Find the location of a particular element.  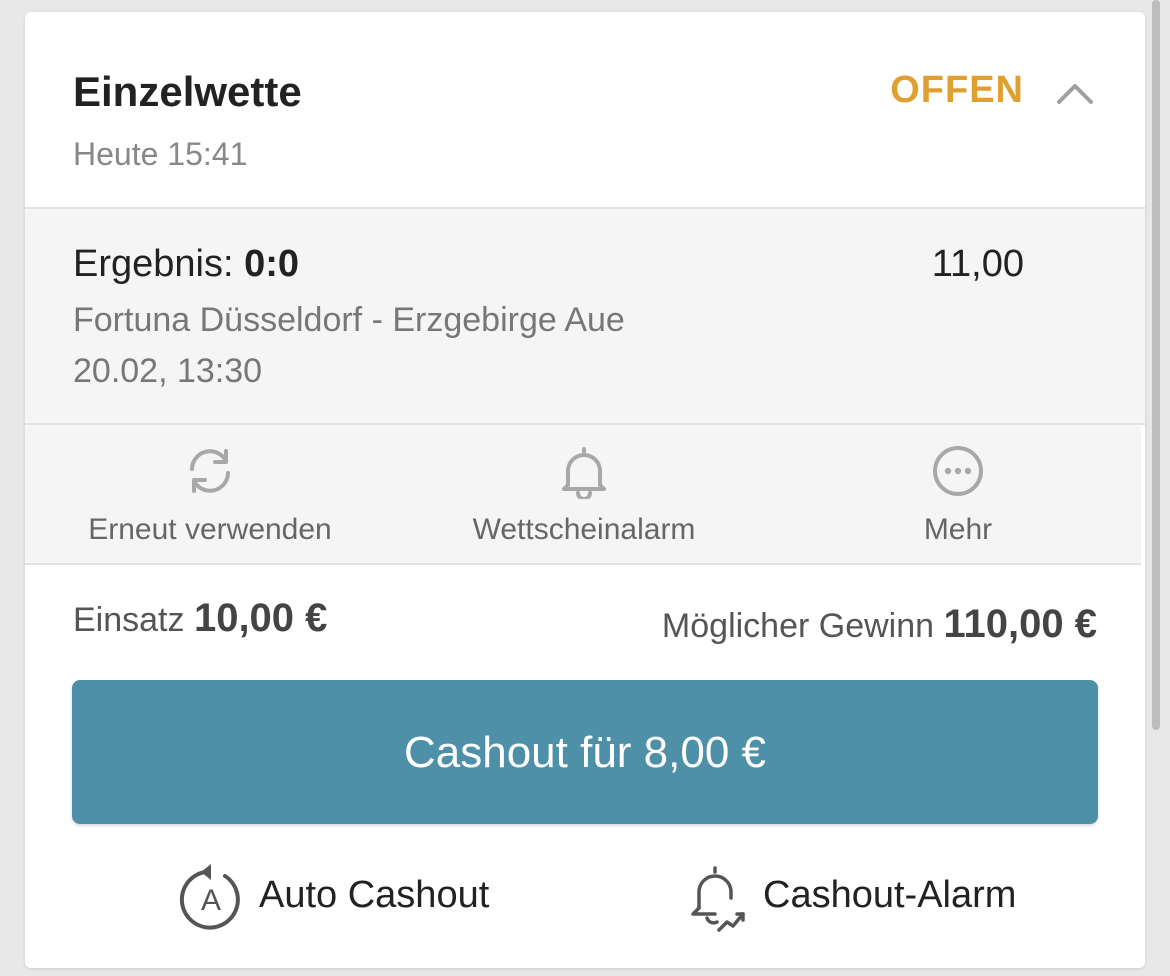

bet-time: Heute 15:41 is located at coordinates (160, 154).